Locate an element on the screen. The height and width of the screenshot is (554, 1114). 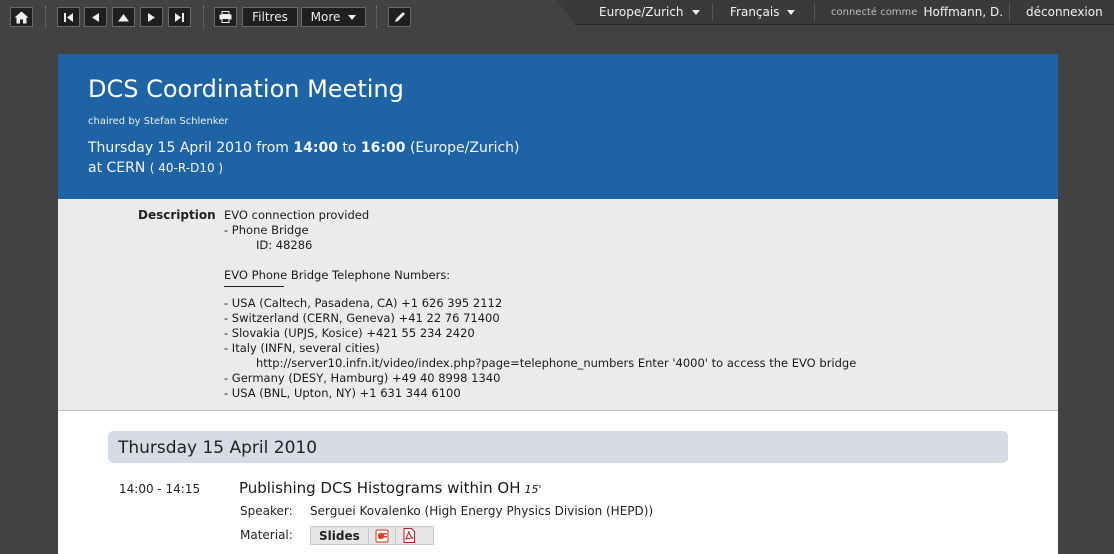
printer-icon is located at coordinates (225, 17).